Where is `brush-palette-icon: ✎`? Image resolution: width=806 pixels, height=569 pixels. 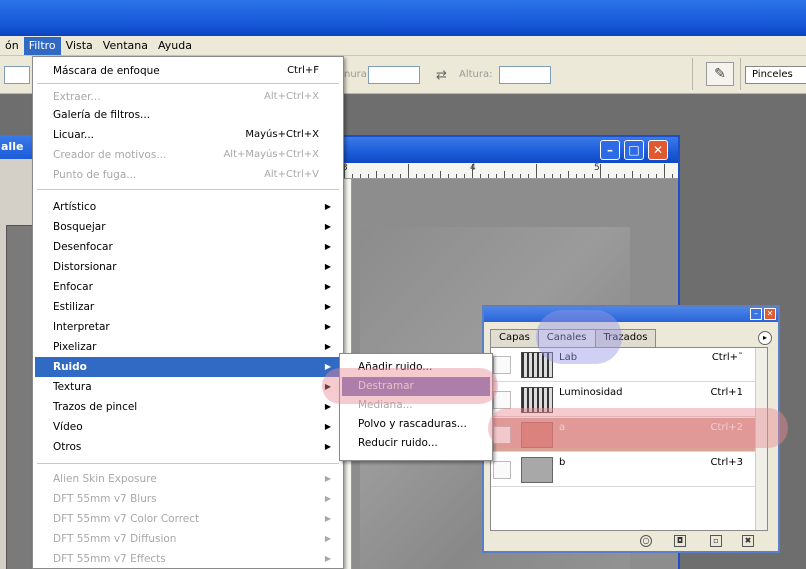
brush-palette-icon: ✎ is located at coordinates (720, 74).